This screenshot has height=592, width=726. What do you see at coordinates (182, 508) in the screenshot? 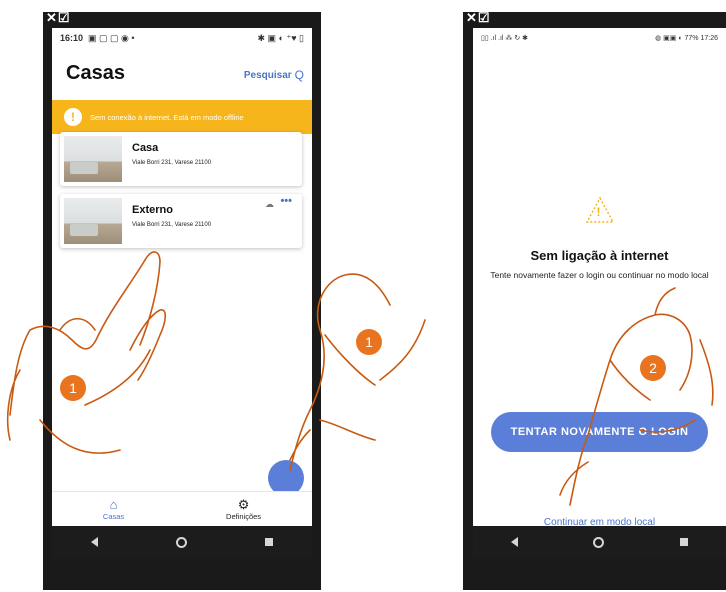
I see `bottom-tab-bar: ⌂ Casas ⚙ Definições` at bounding box center [182, 508].